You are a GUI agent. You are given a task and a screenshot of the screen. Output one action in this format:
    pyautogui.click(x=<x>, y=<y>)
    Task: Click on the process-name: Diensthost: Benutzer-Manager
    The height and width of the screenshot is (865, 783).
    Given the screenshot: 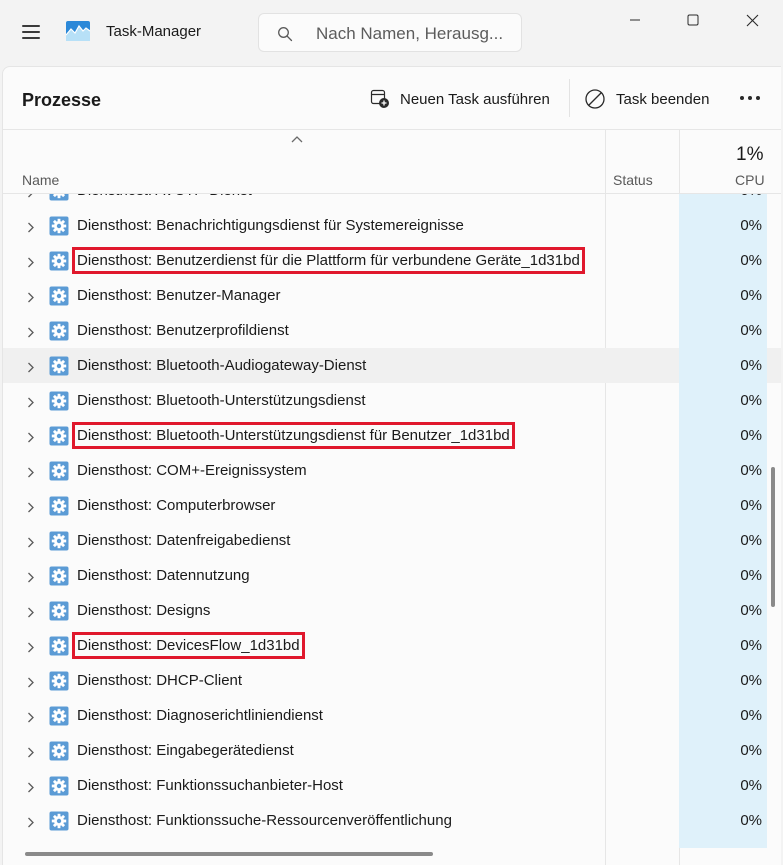 What is the action you would take?
    pyautogui.click(x=179, y=295)
    